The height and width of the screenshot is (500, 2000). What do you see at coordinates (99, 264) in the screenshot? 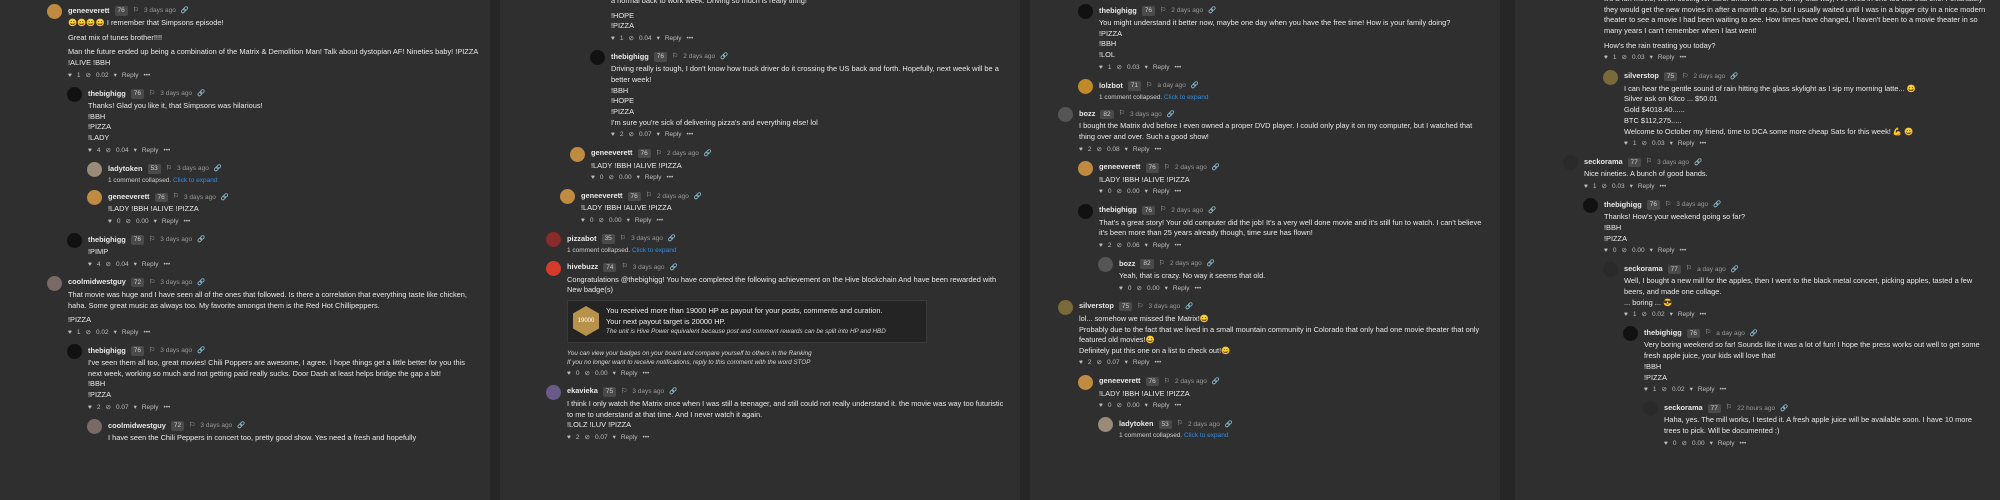
I see `vote-count: 4` at bounding box center [99, 264].